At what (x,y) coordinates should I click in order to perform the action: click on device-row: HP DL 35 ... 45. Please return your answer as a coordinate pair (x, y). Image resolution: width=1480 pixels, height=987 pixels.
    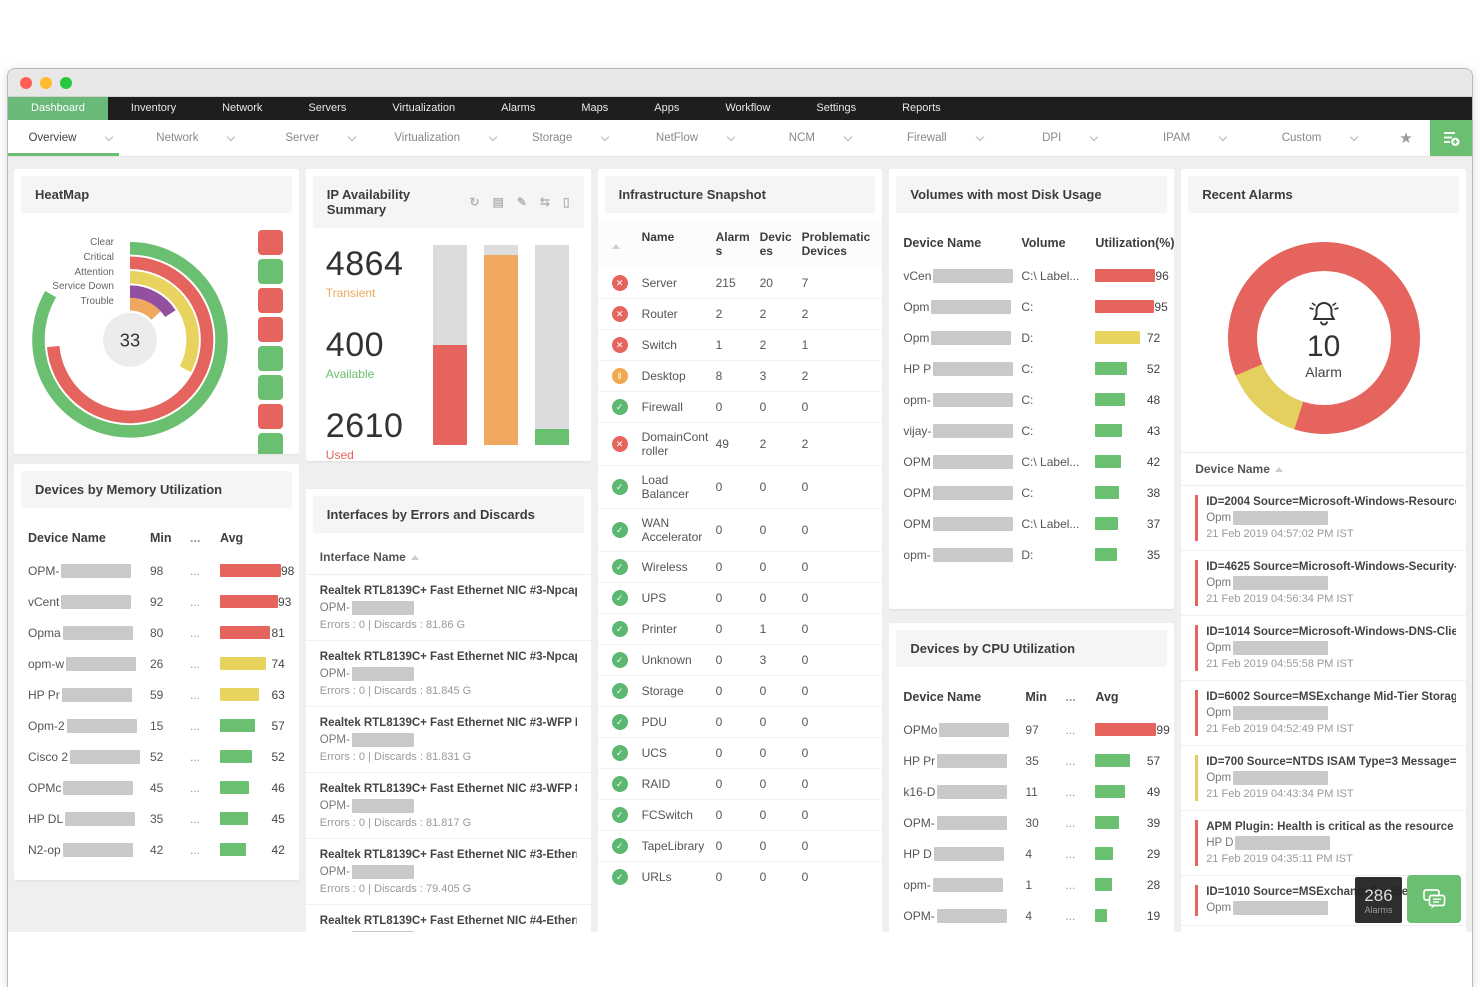
    Looking at the image, I should click on (156, 818).